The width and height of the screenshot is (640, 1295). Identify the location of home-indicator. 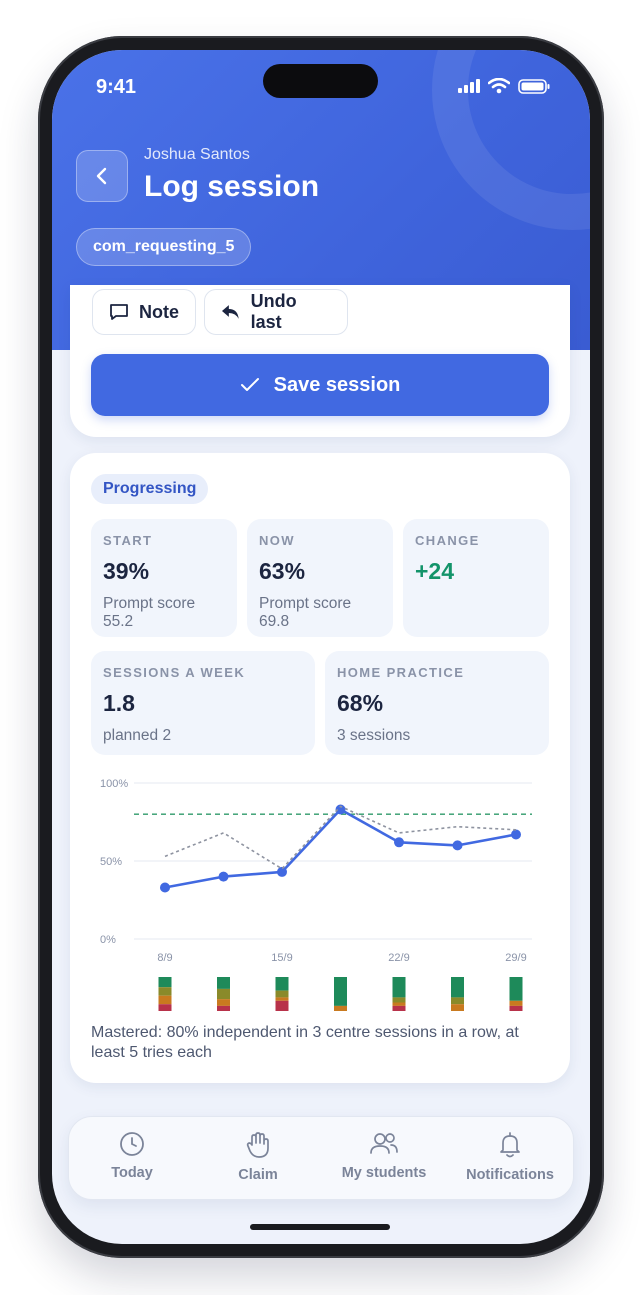
(320, 1227).